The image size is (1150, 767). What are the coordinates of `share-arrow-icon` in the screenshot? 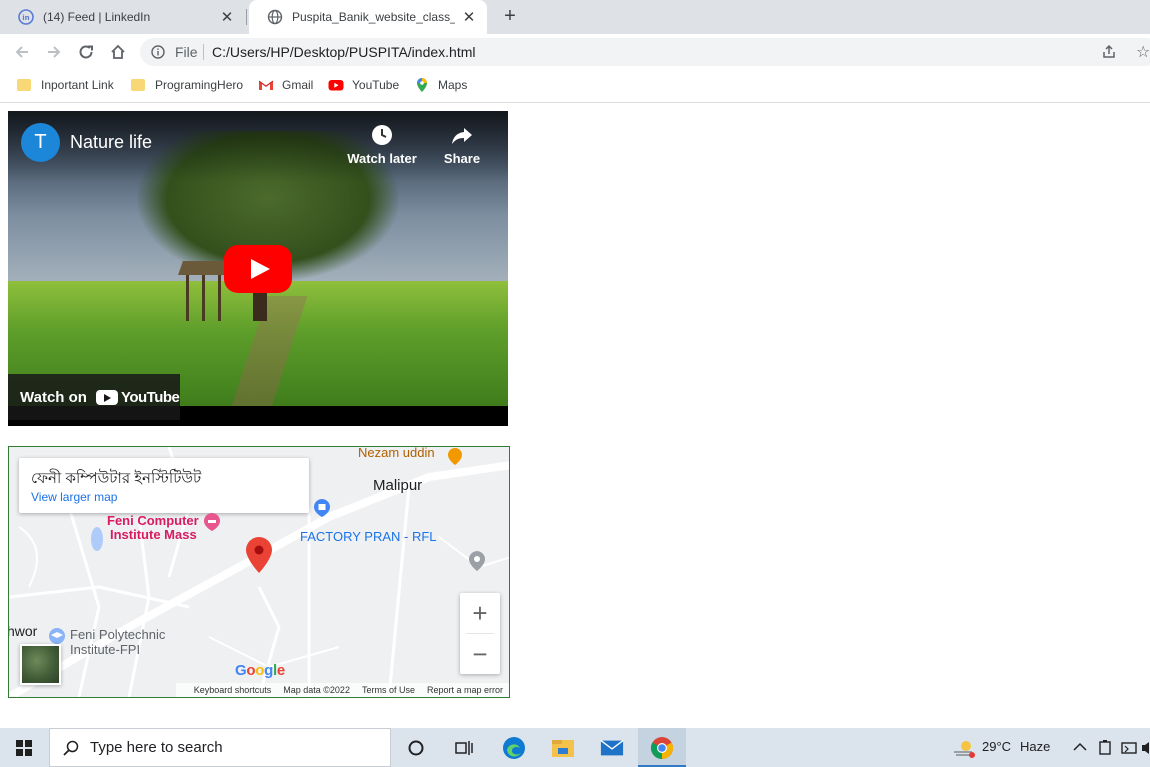 It's located at (462, 136).